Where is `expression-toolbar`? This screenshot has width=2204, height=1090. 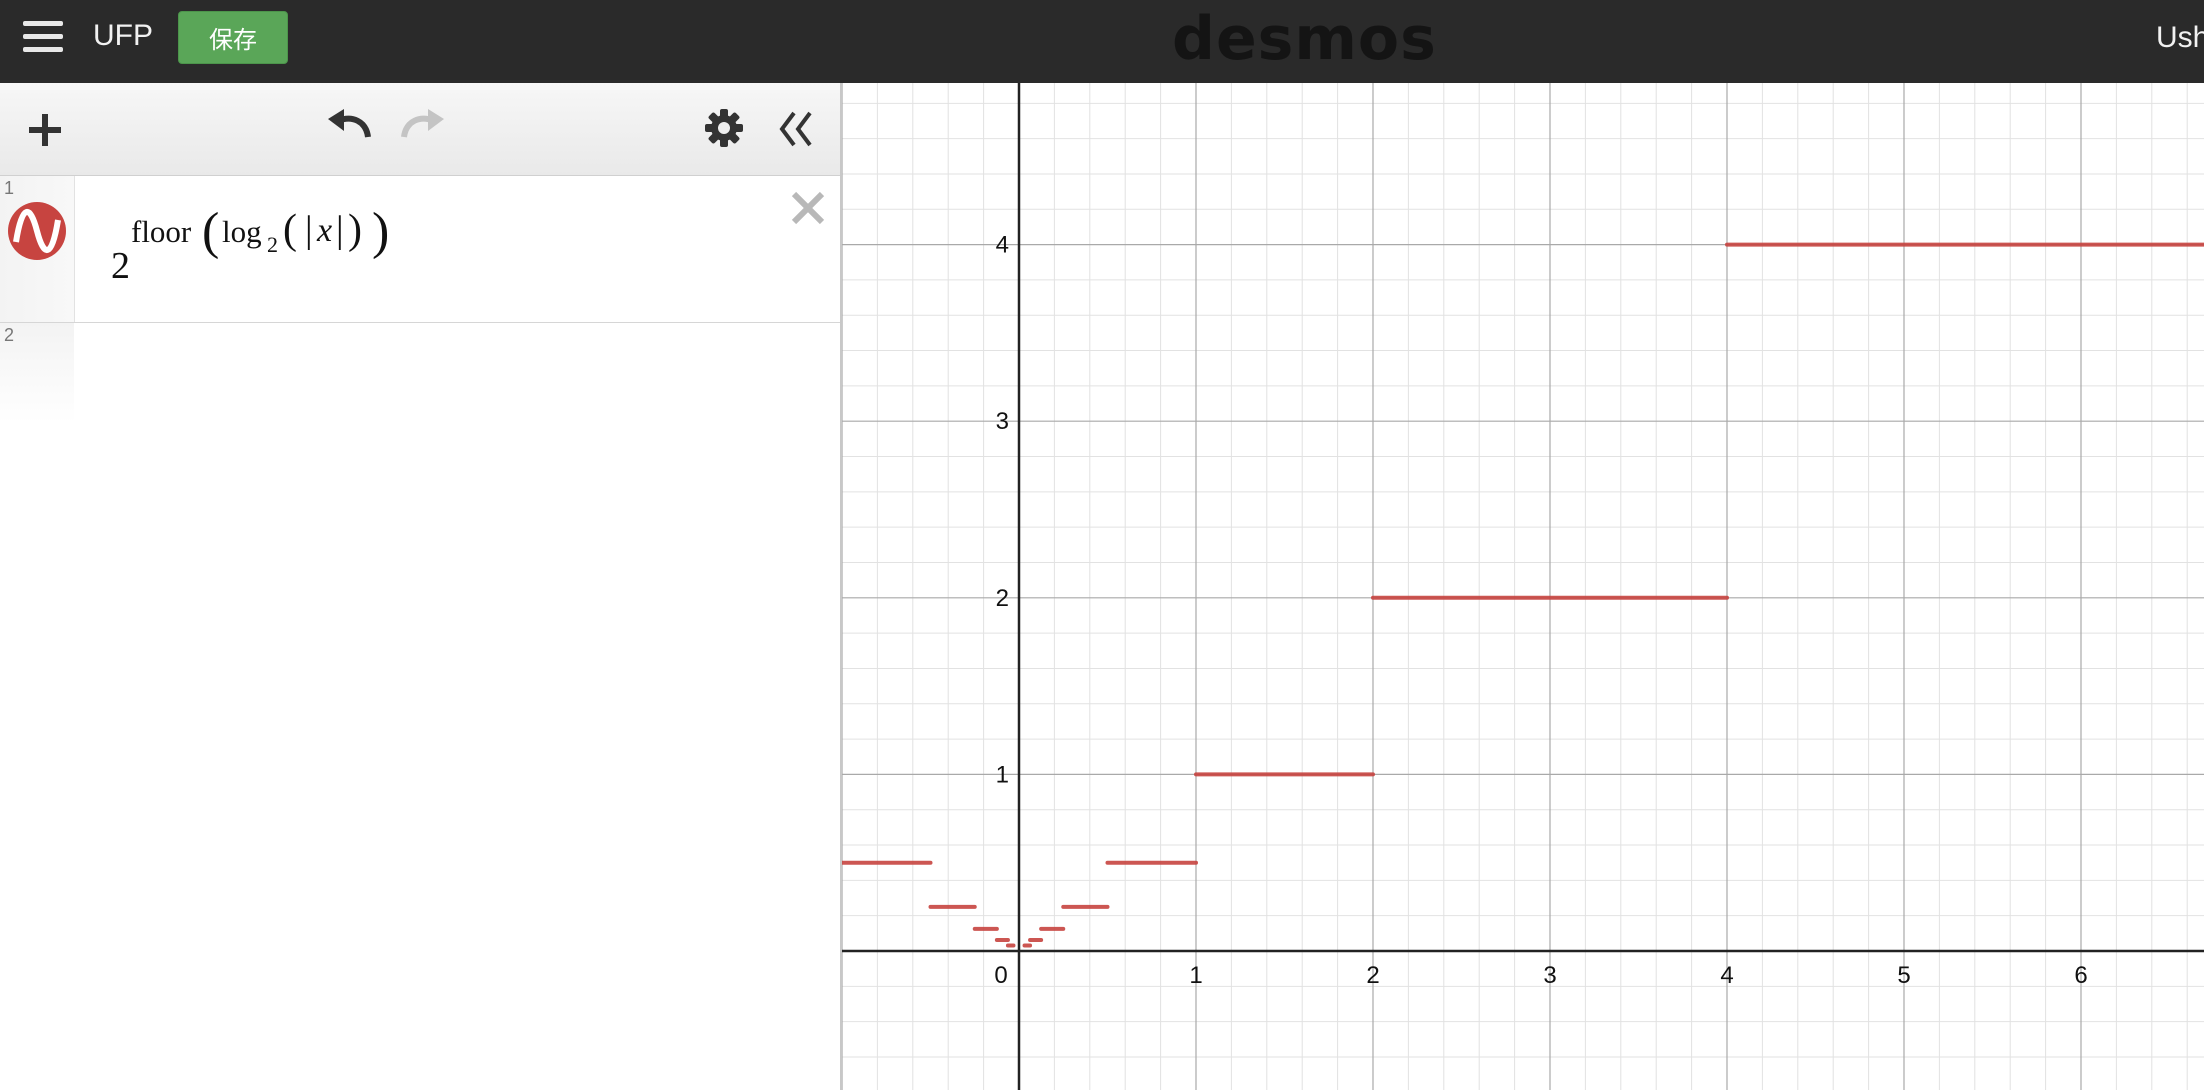
expression-toolbar is located at coordinates (420, 129).